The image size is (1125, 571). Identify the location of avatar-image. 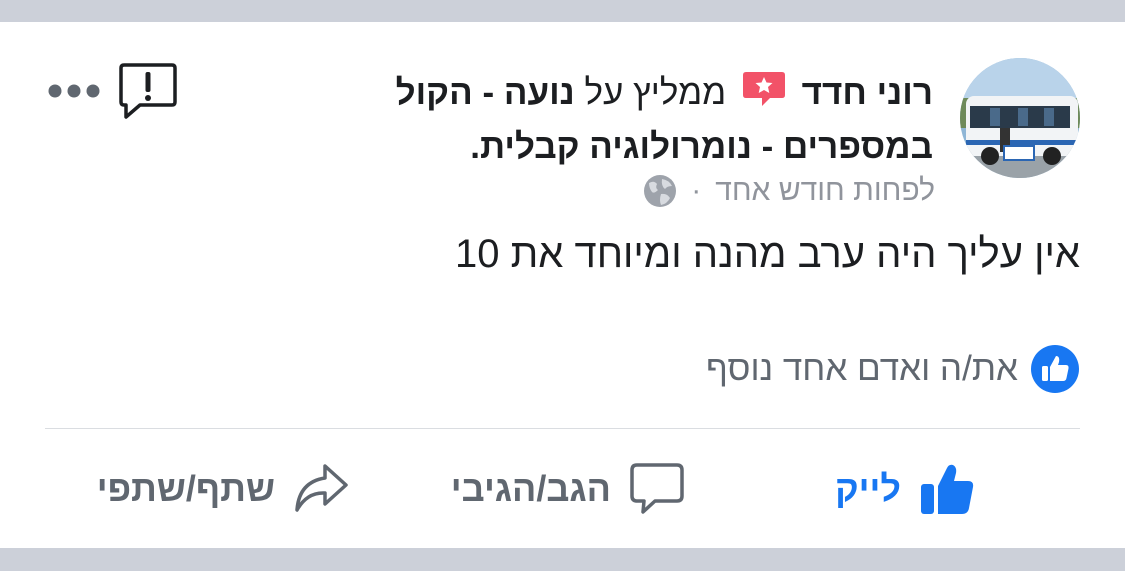
(1020, 118).